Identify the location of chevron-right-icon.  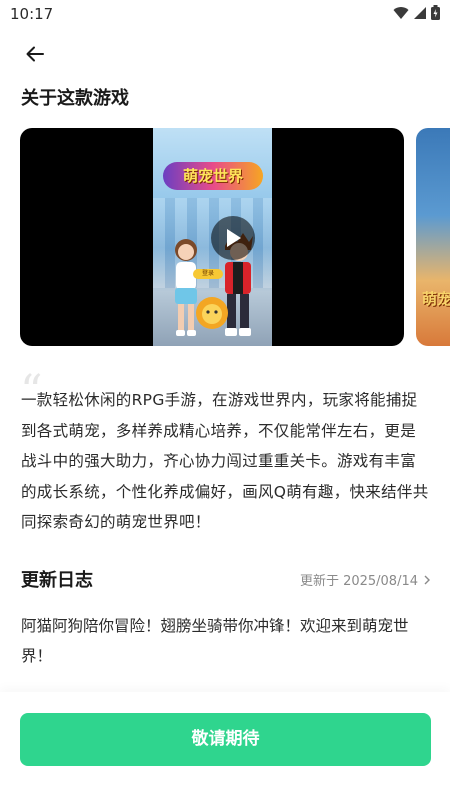
(427, 579).